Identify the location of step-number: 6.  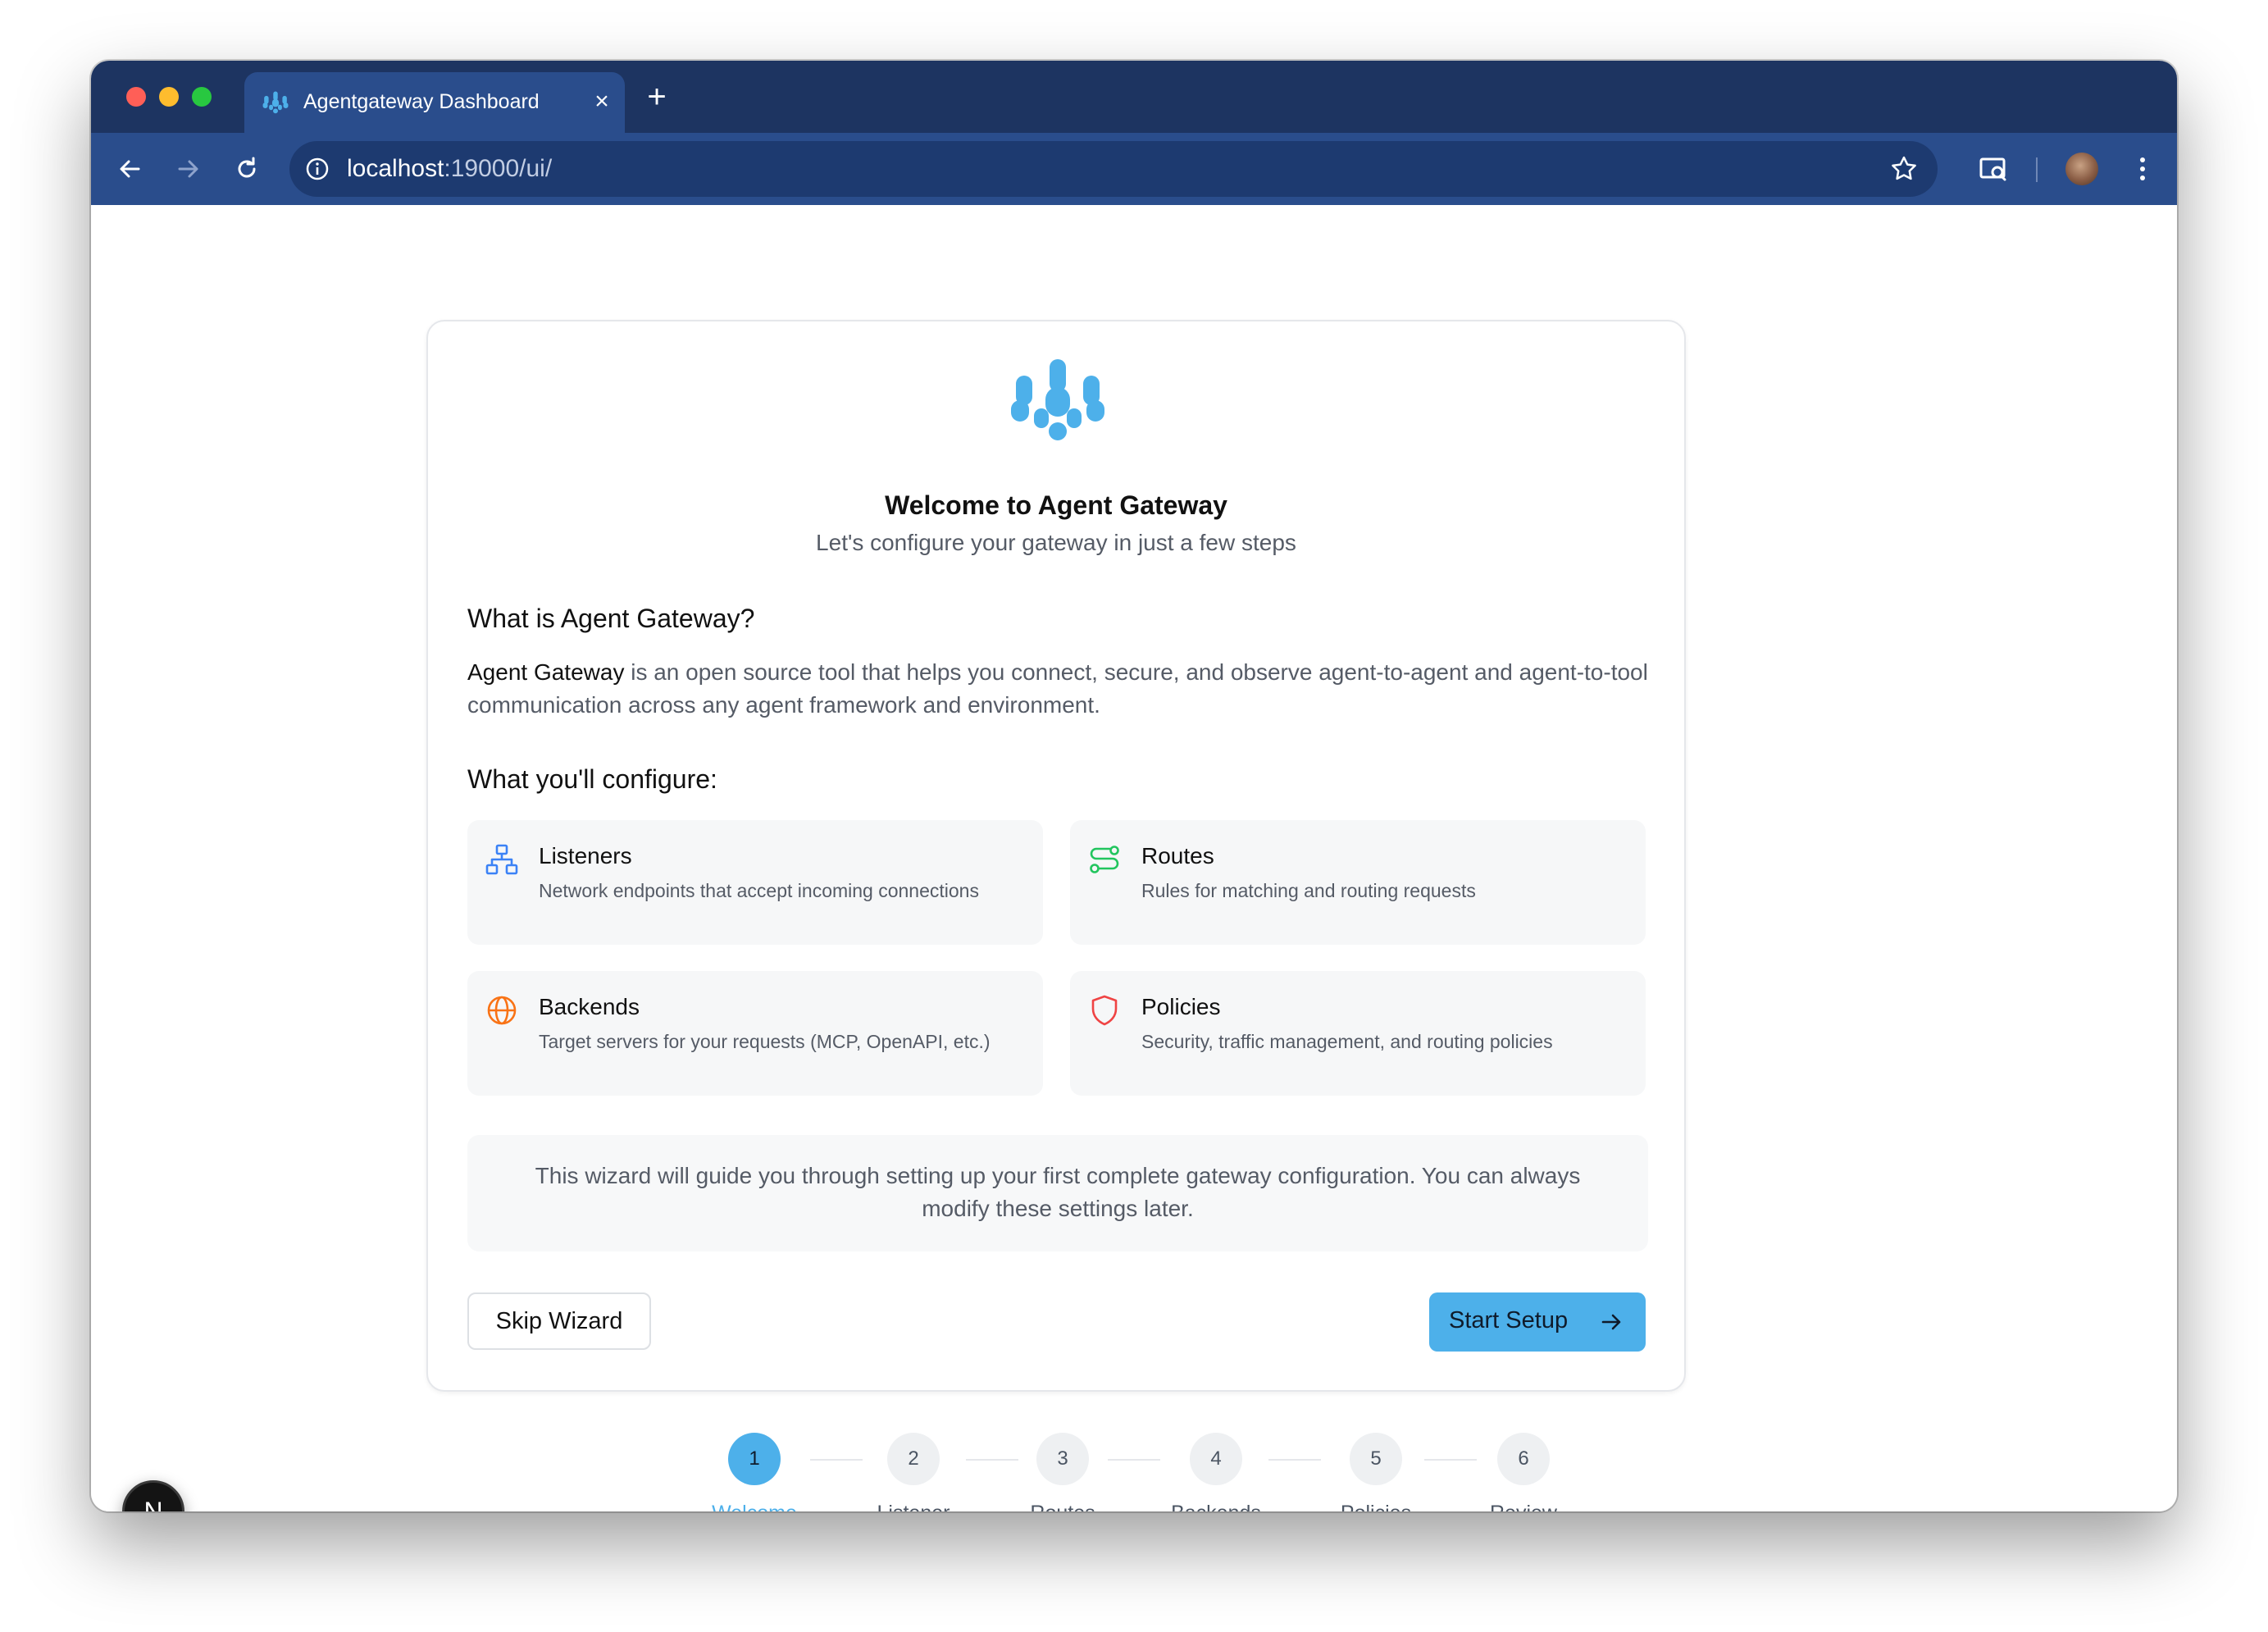
(1523, 1459).